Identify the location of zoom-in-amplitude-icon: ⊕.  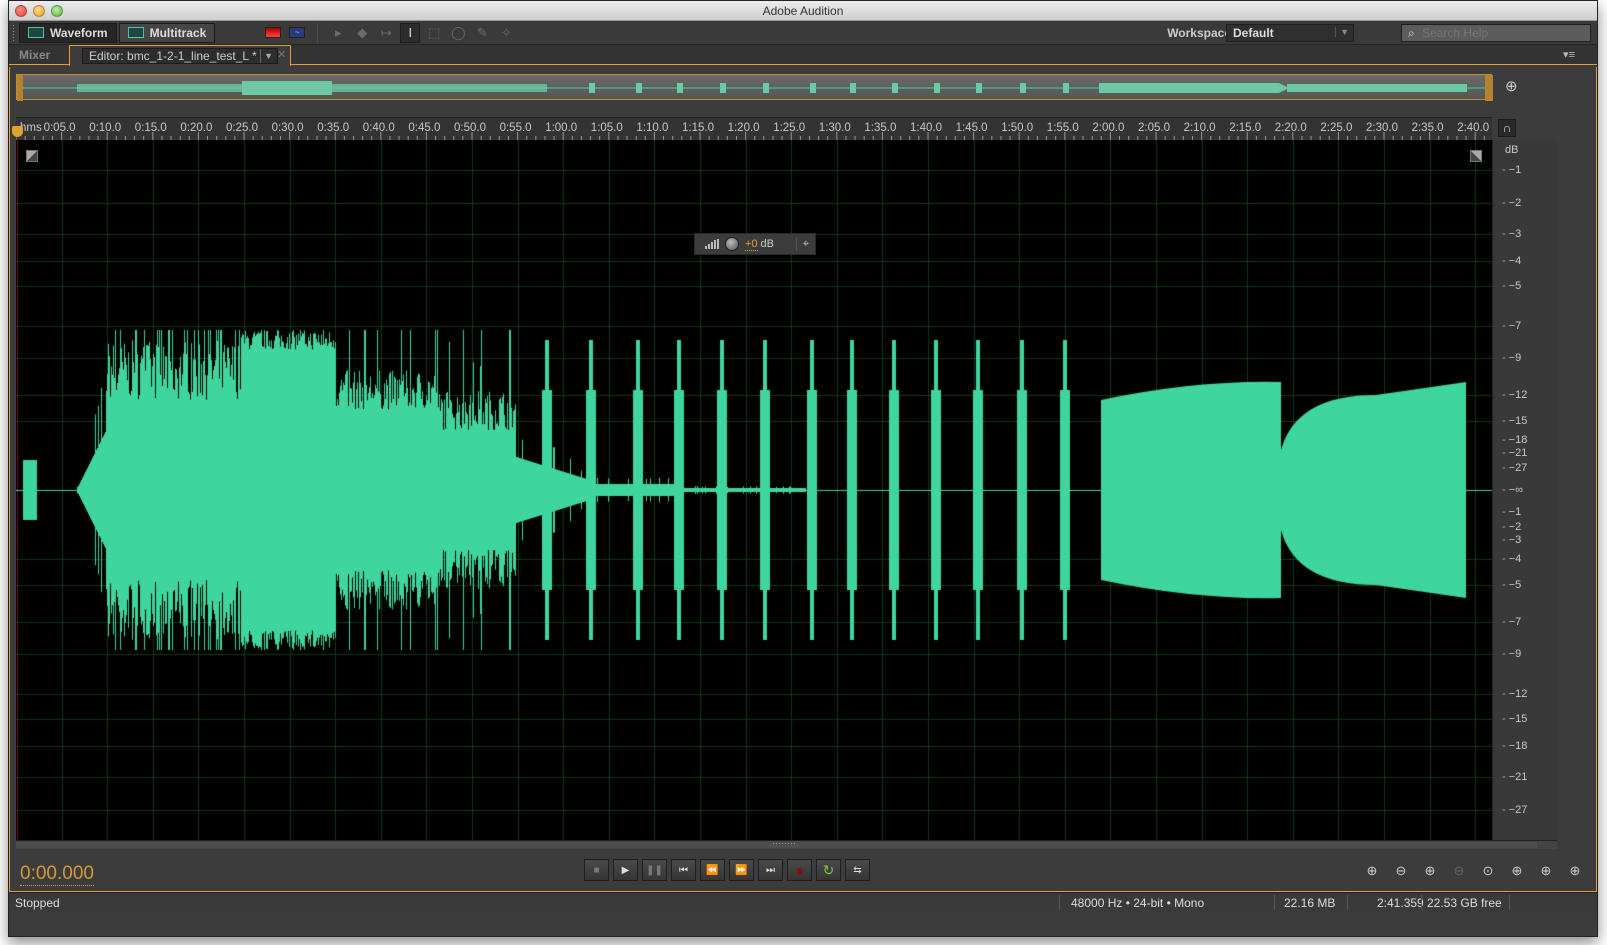
(1372, 871).